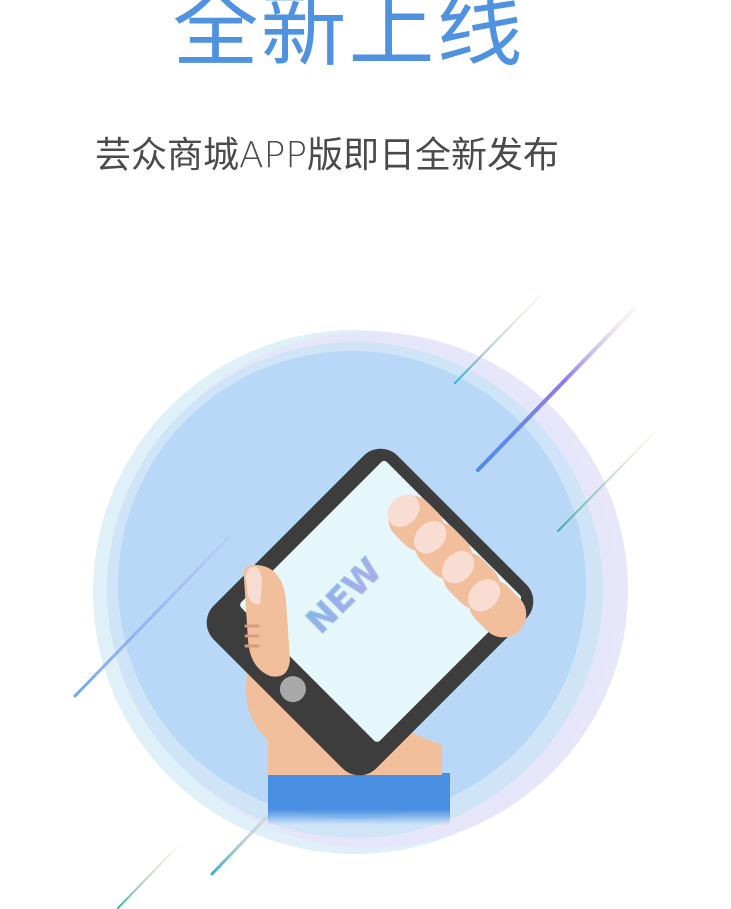  I want to click on speed-line-icon, so click(148, 877).